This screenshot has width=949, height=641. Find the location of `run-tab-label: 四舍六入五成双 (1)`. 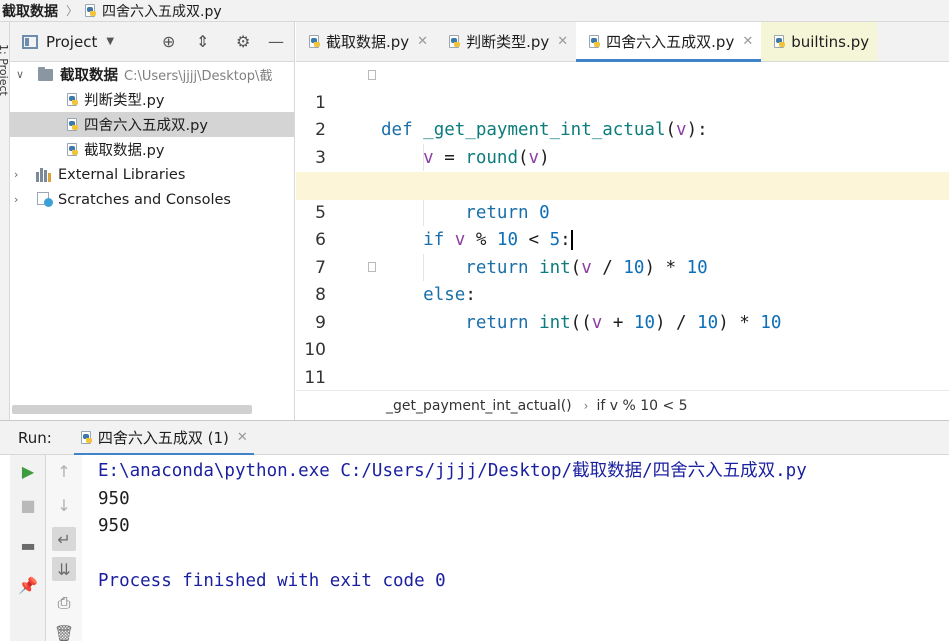

run-tab-label: 四舍六入五成双 (1) is located at coordinates (163, 438).